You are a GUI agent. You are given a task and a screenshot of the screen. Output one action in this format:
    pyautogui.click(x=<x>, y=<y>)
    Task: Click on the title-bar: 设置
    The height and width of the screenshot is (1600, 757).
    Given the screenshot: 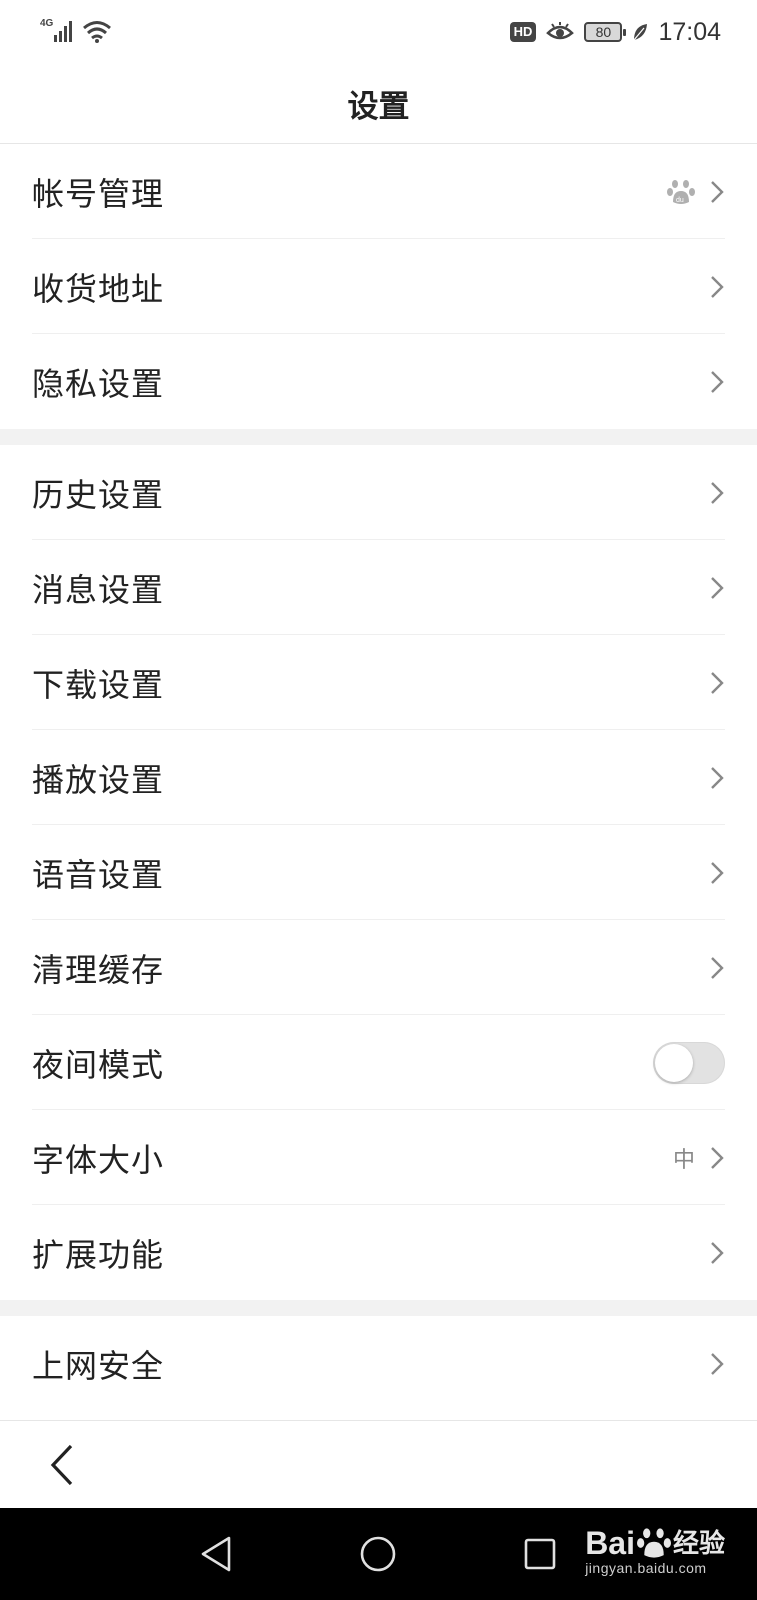 What is the action you would take?
    pyautogui.click(x=378, y=104)
    